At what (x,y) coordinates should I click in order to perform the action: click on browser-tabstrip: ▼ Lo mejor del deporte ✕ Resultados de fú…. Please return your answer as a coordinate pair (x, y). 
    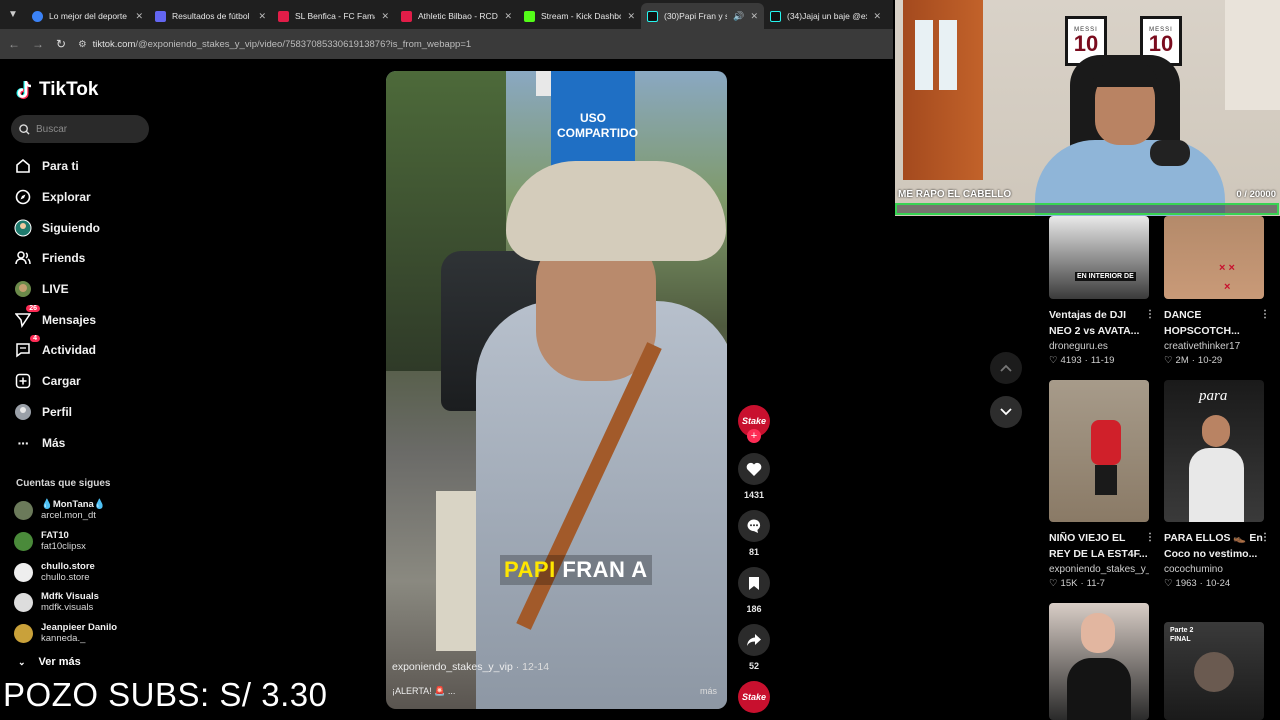
    Looking at the image, I should click on (446, 14).